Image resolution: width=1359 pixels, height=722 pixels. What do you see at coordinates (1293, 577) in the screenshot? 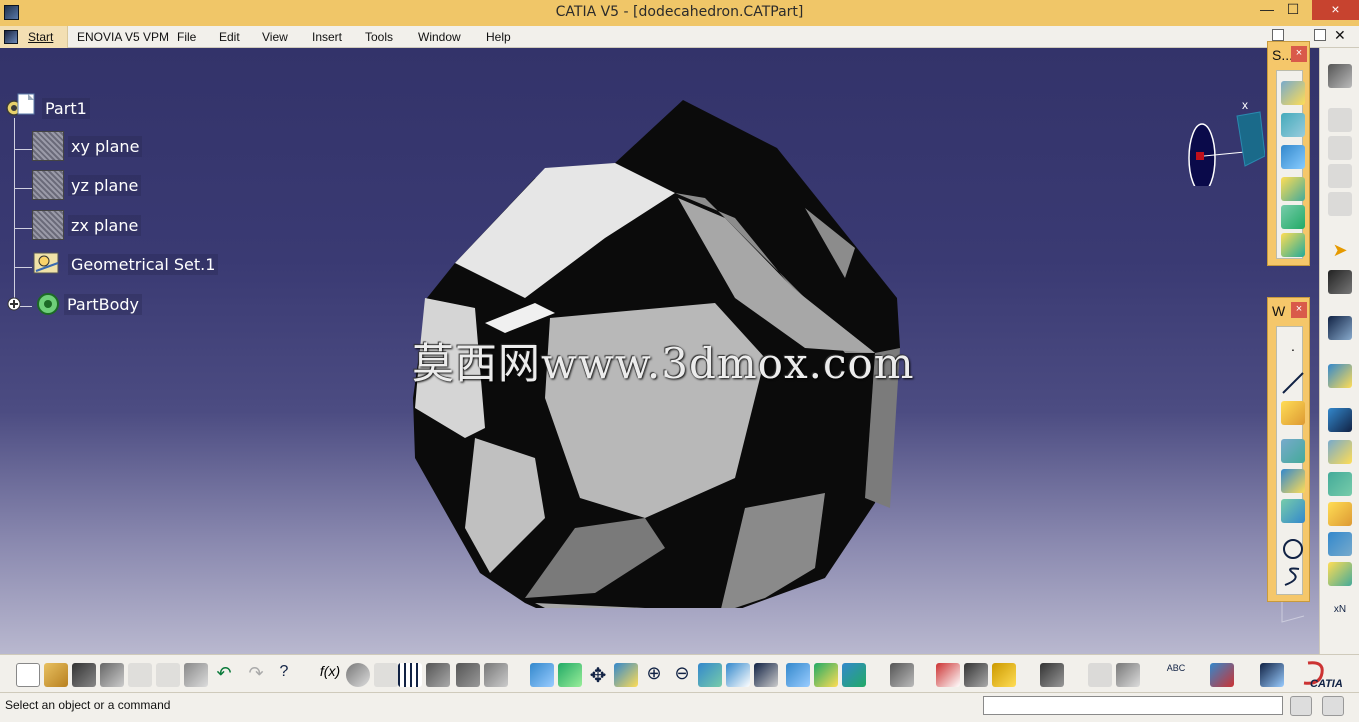
I see `spline-icon` at bounding box center [1293, 577].